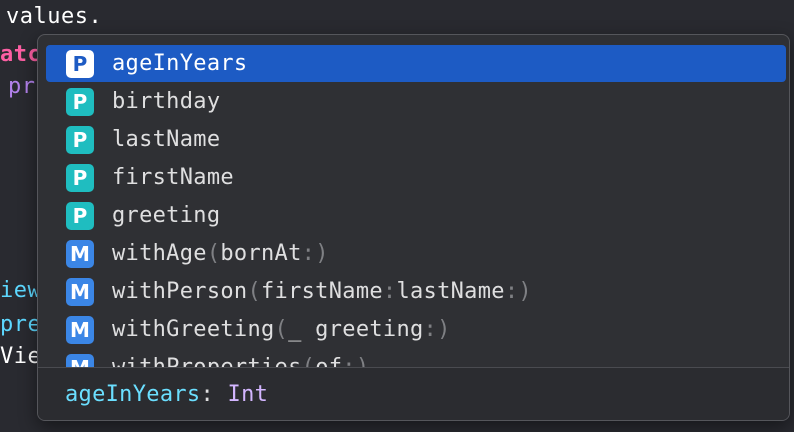 The width and height of the screenshot is (794, 432). What do you see at coordinates (322, 291) in the screenshot?
I see `completion-label: withPerson(firstName:lastName:)` at bounding box center [322, 291].